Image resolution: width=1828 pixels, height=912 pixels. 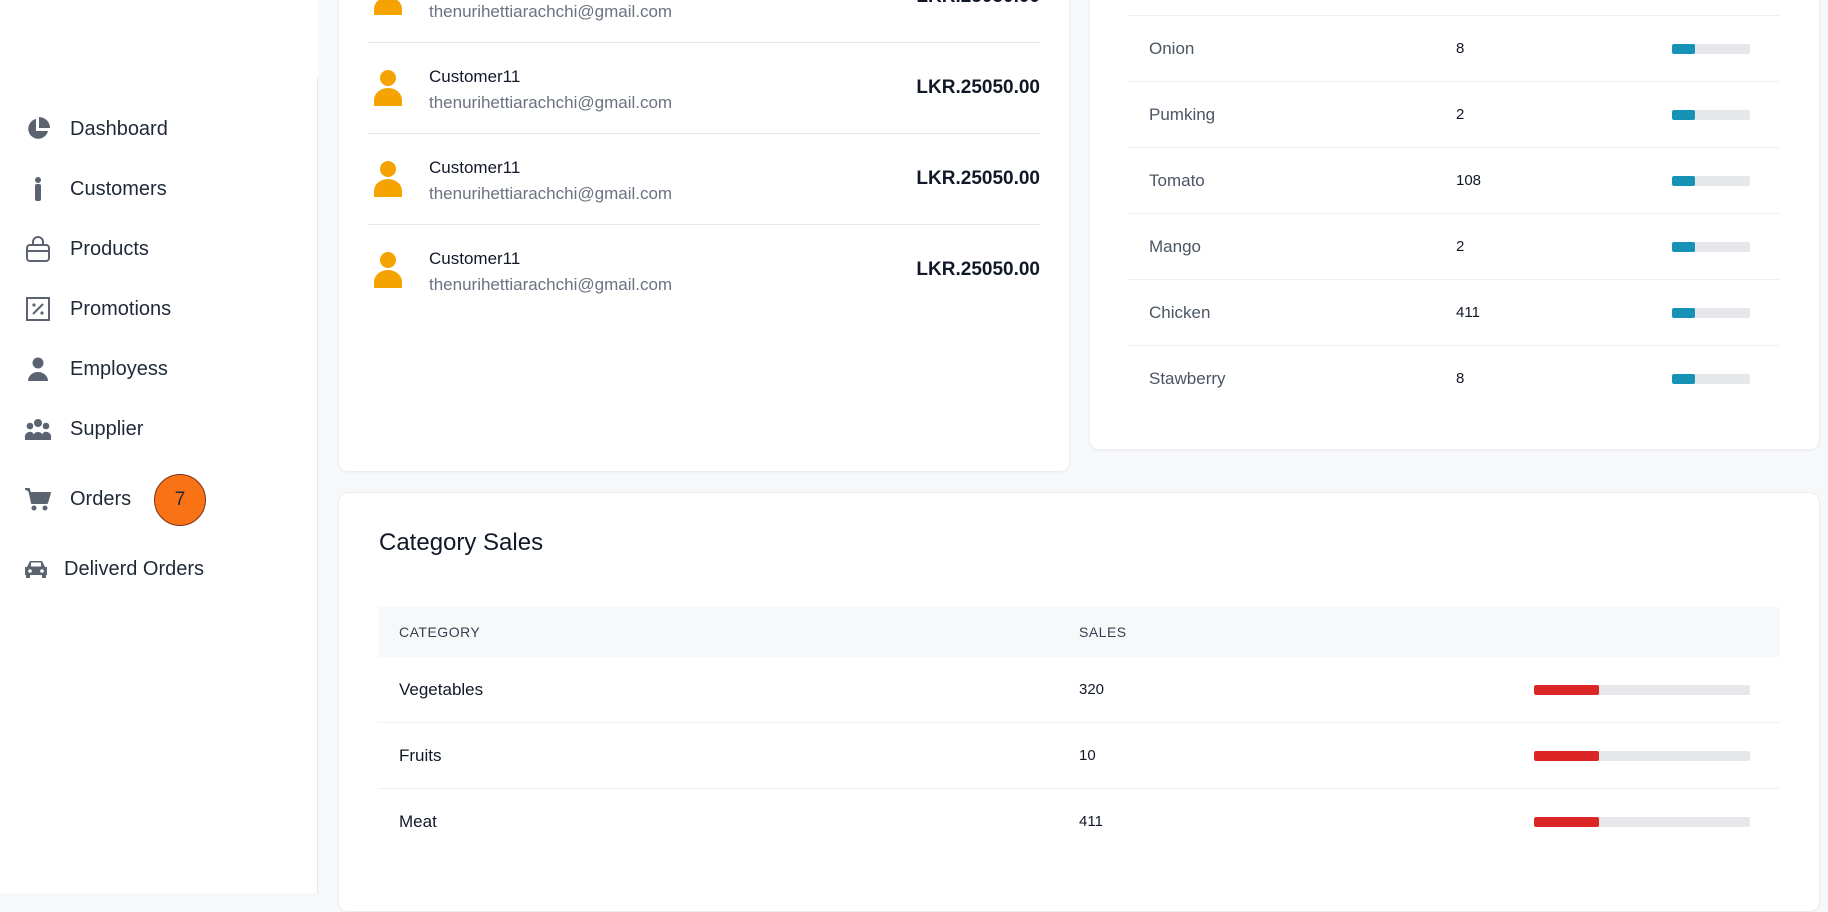 What do you see at coordinates (107, 428) in the screenshot?
I see `sidebar-item-label: Supplier` at bounding box center [107, 428].